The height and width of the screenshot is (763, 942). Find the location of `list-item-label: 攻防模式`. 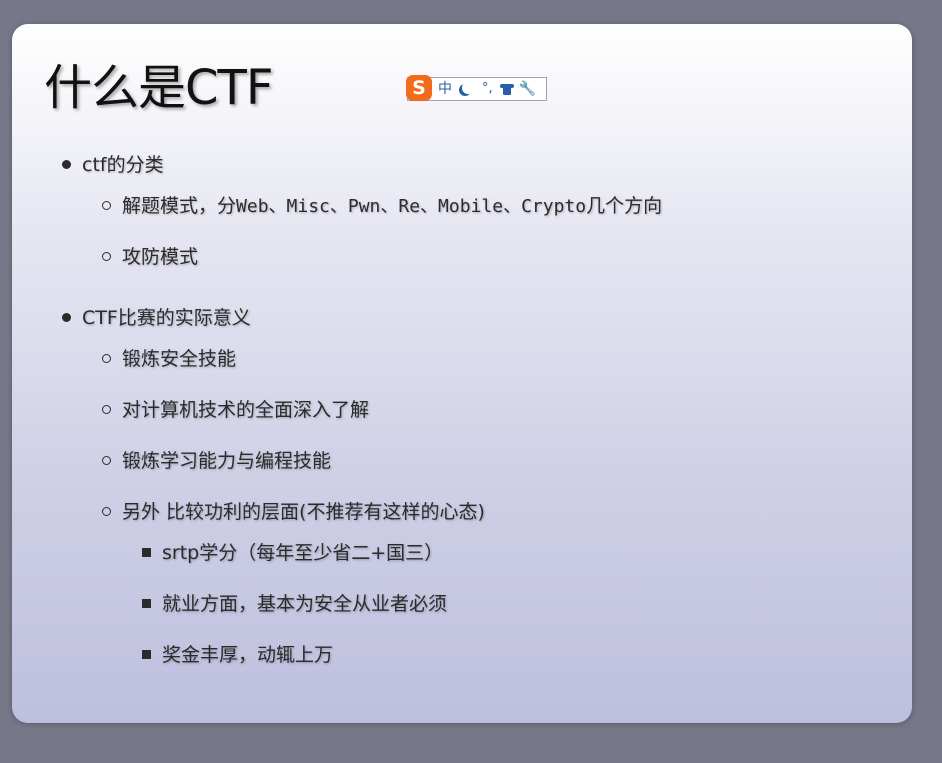

list-item-label: 攻防模式 is located at coordinates (160, 257).